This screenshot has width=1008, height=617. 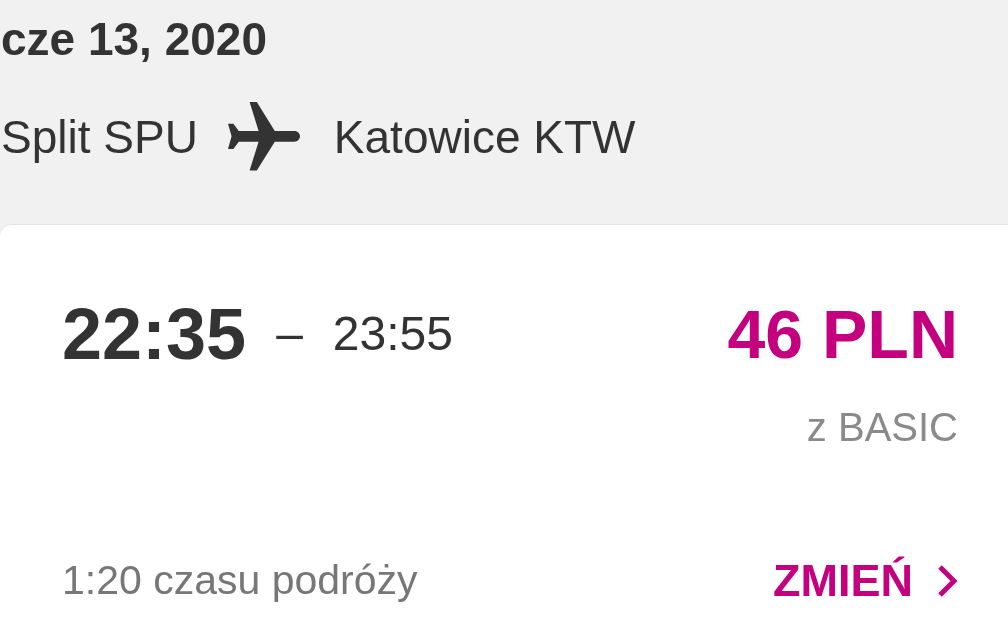 What do you see at coordinates (865, 580) in the screenshot?
I see `change-button: ZMIEŃ` at bounding box center [865, 580].